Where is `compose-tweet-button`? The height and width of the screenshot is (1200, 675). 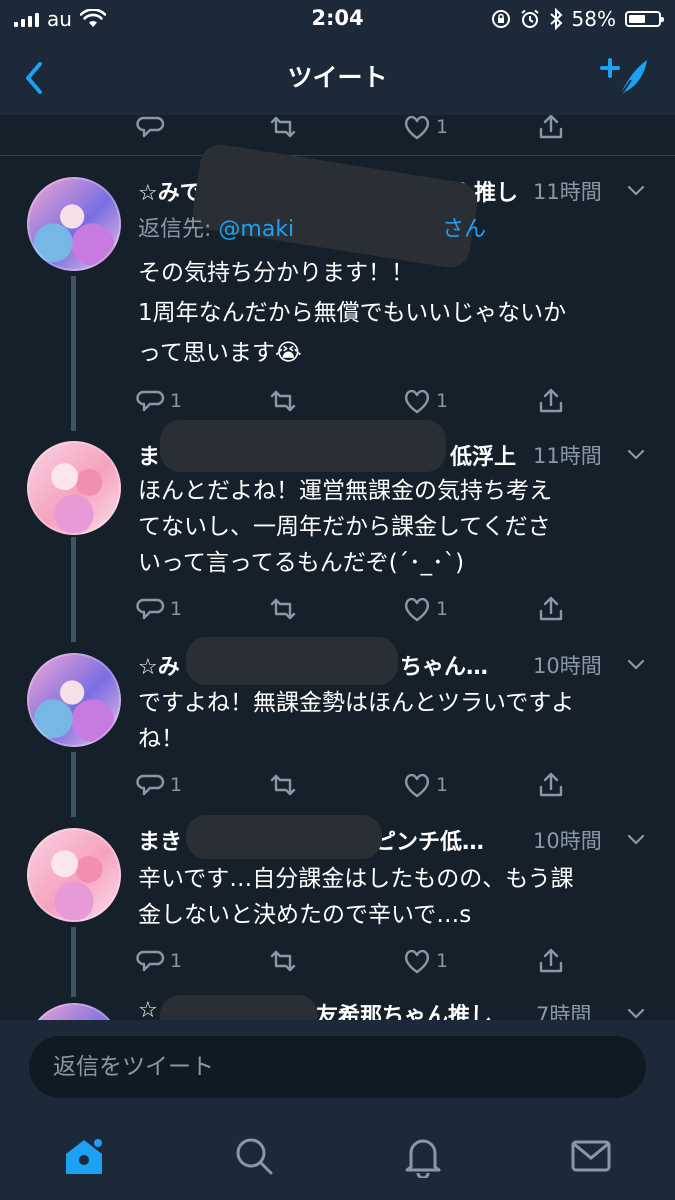
compose-tweet-button is located at coordinates (625, 78).